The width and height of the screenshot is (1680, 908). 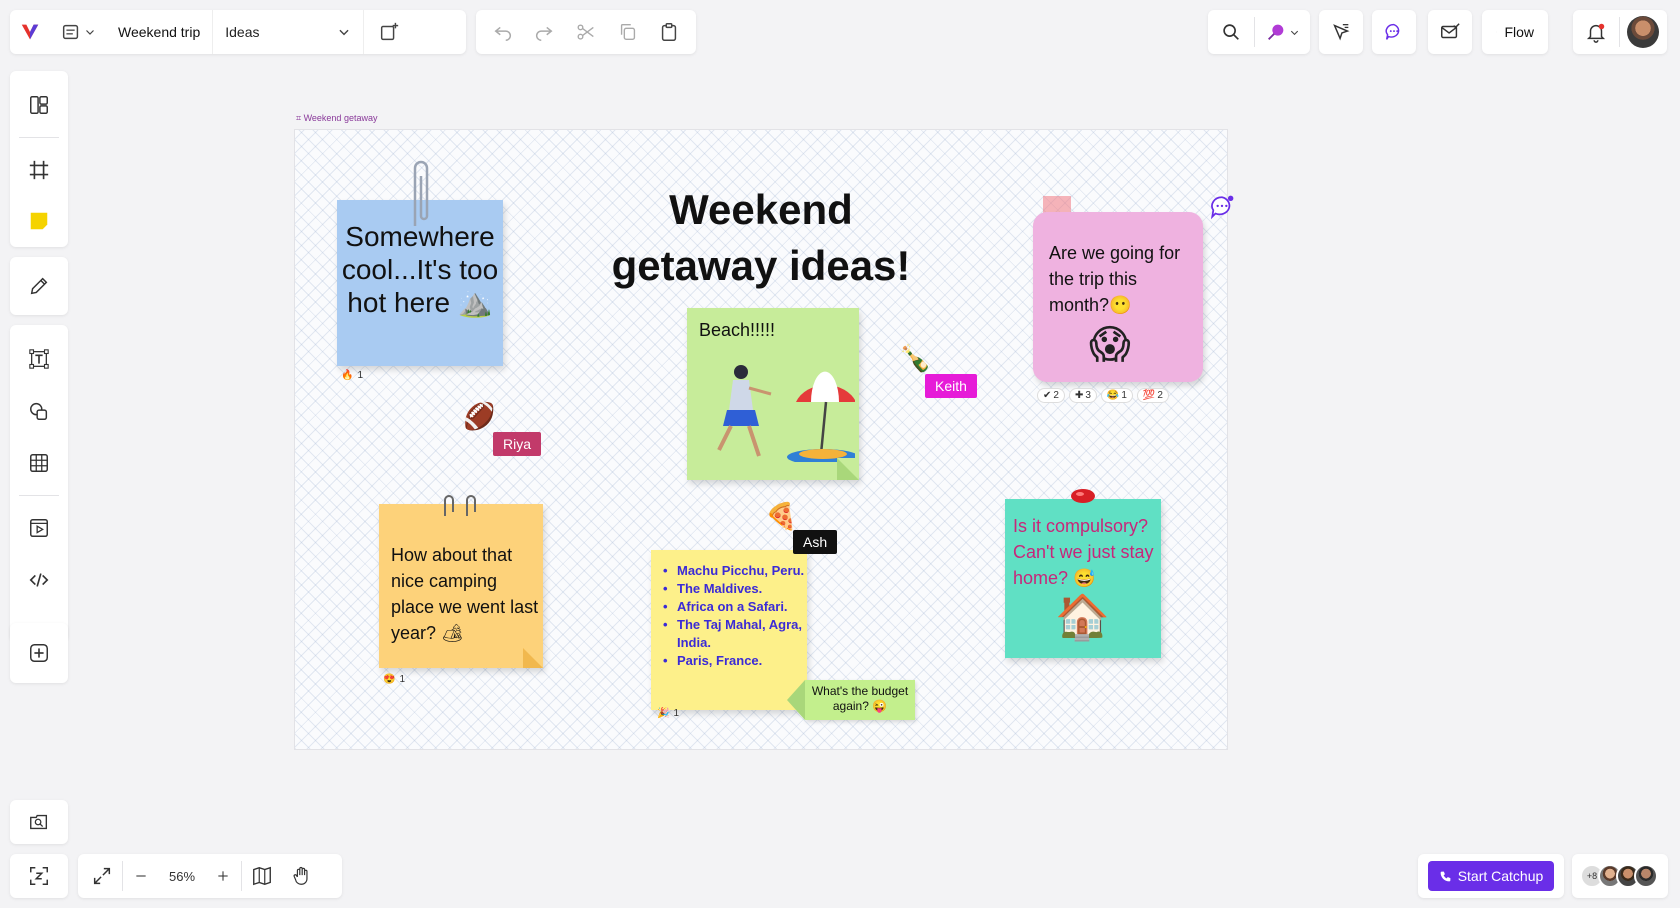 I want to click on sticky-note-green: Beach!!!!!, so click(x=773, y=394).